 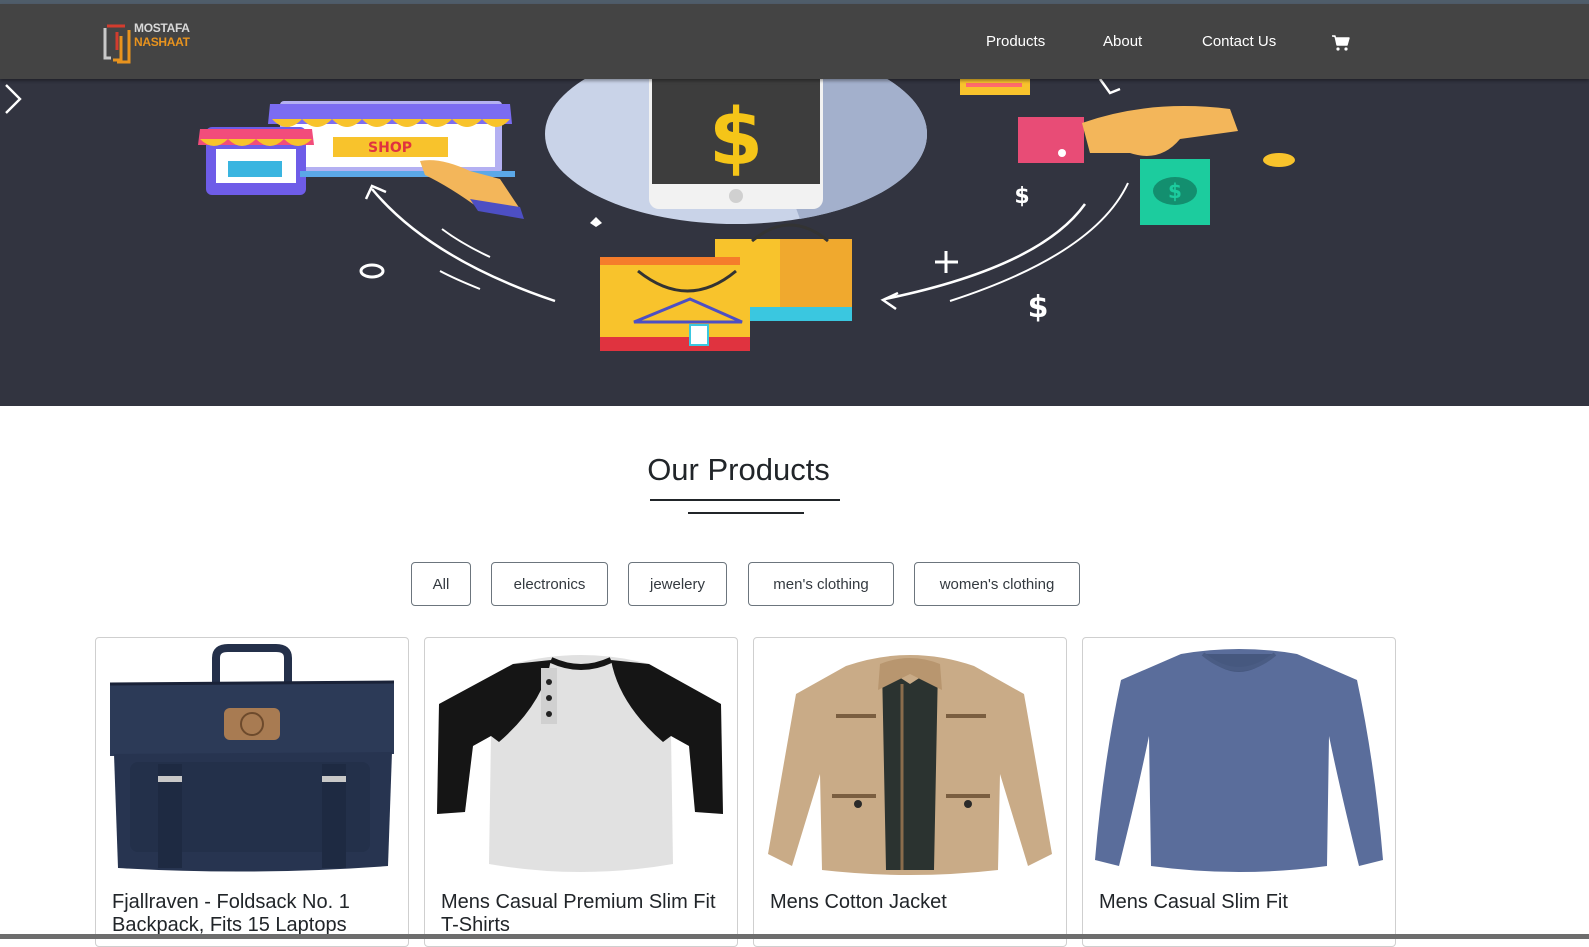 I want to click on title-underline, so click(x=745, y=500).